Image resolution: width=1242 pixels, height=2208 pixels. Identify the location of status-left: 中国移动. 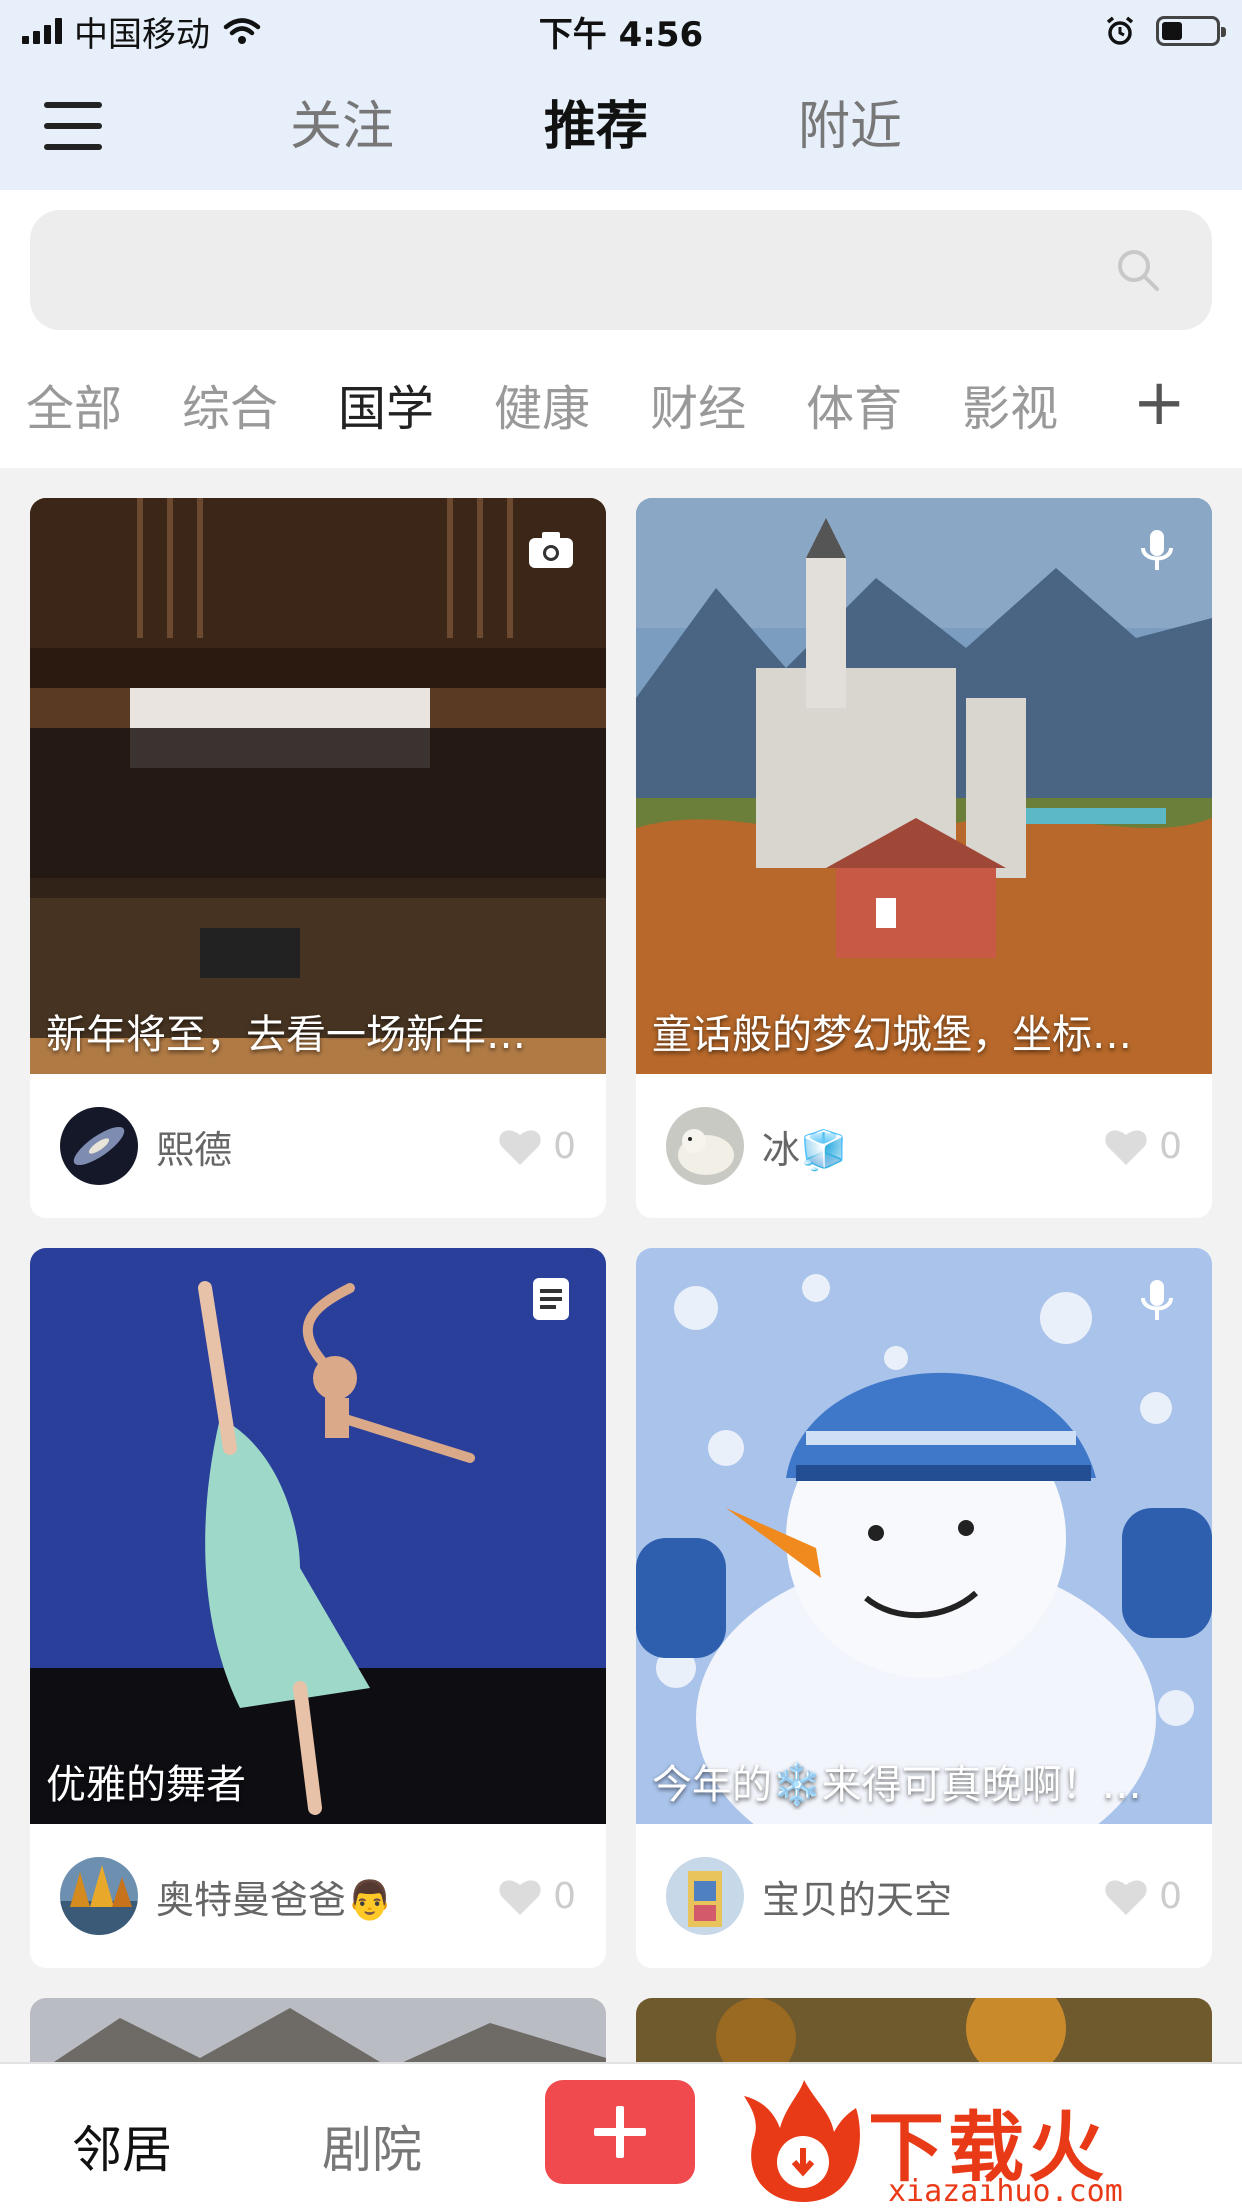
(232, 31).